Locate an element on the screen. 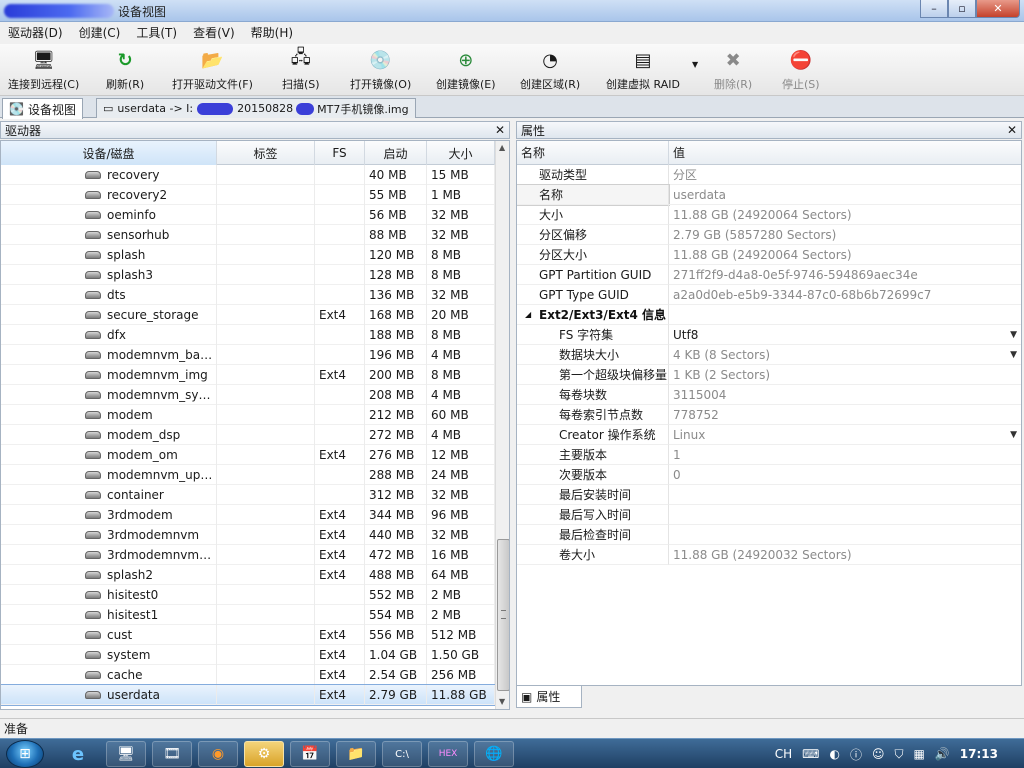 The width and height of the screenshot is (1024, 768). col-size: 大小 is located at coordinates (461, 153).